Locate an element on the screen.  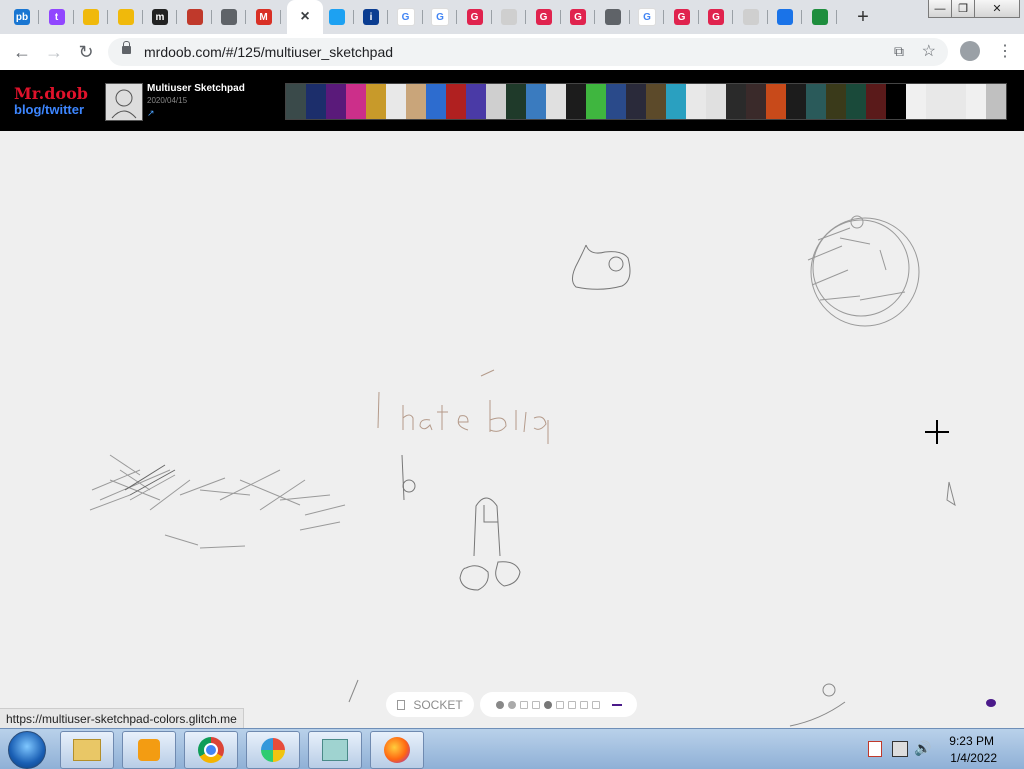
tab-10: i is located at coordinates (372, 17).